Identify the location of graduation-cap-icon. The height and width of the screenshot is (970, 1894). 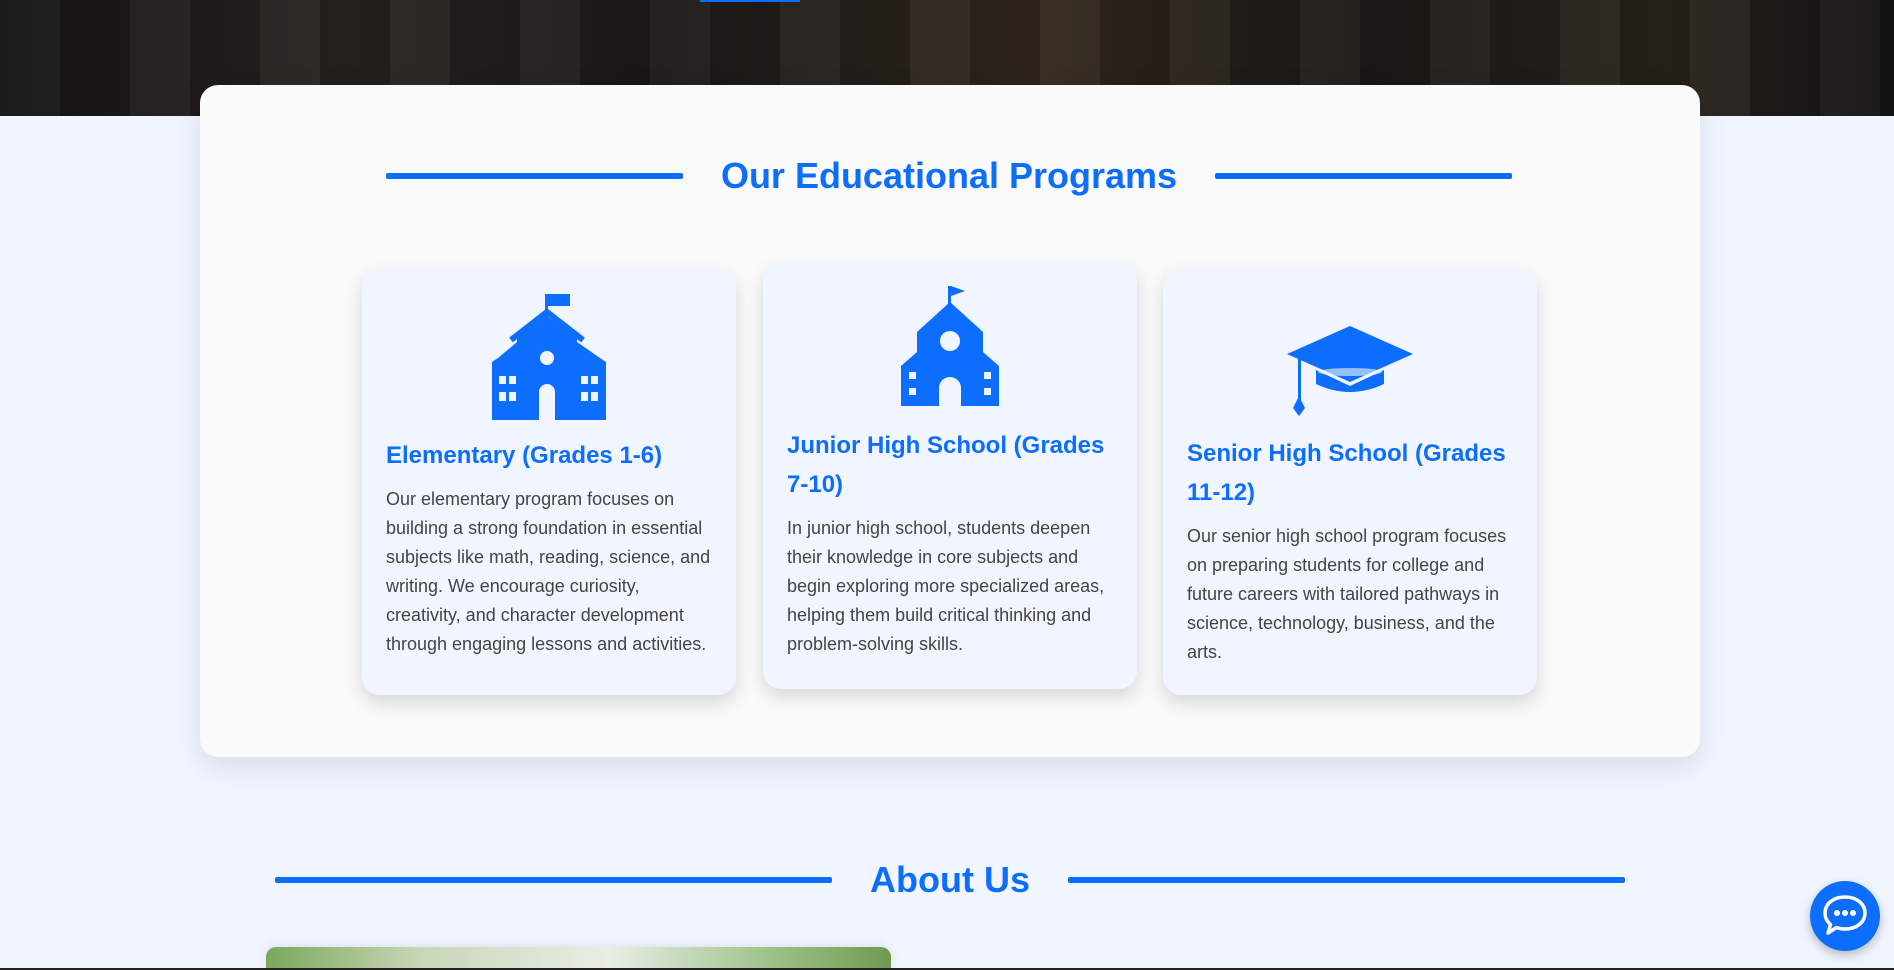
(1350, 371).